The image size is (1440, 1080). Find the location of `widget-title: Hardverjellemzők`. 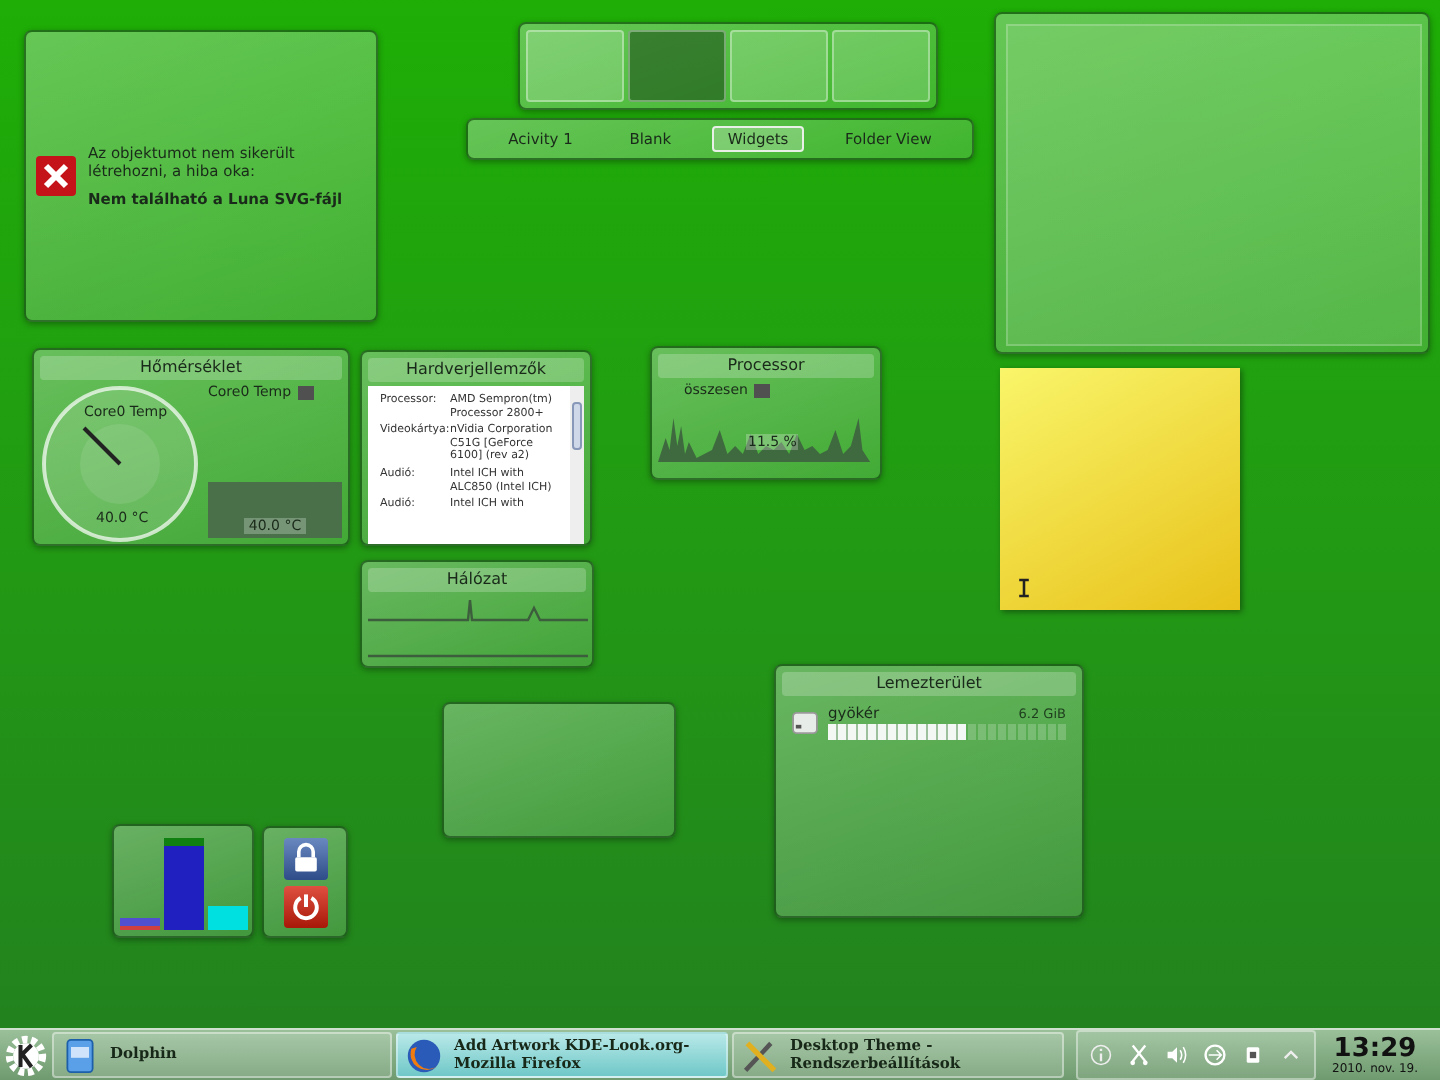

widget-title: Hardverjellemzők is located at coordinates (476, 370).